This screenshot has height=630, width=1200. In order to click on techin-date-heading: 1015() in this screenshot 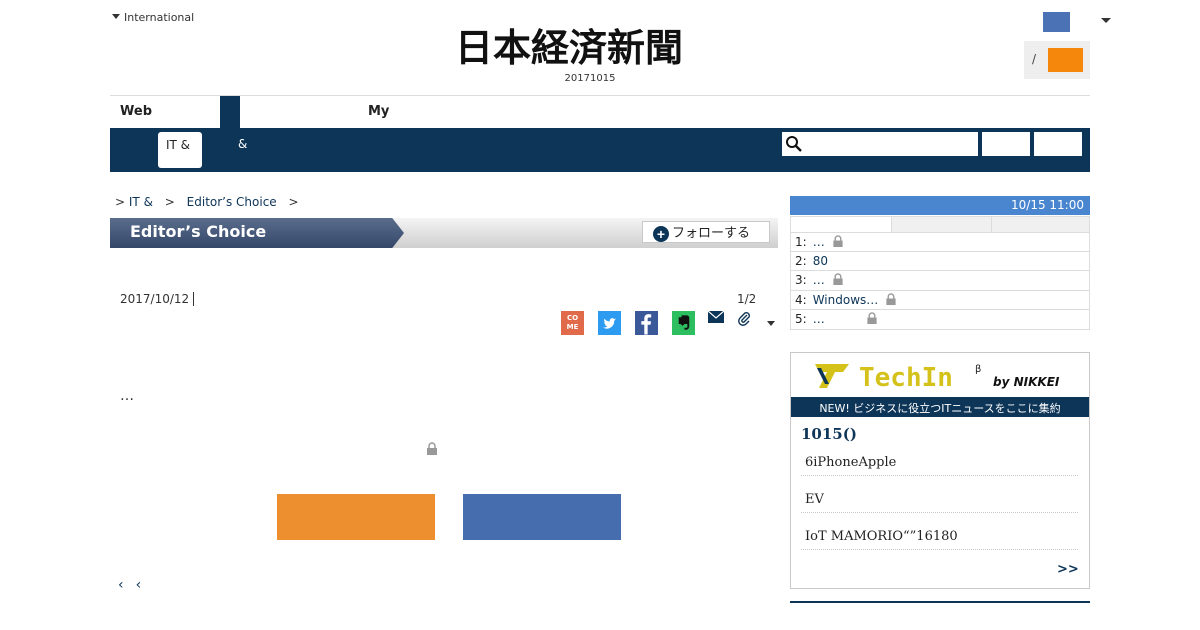, I will do `click(829, 434)`.